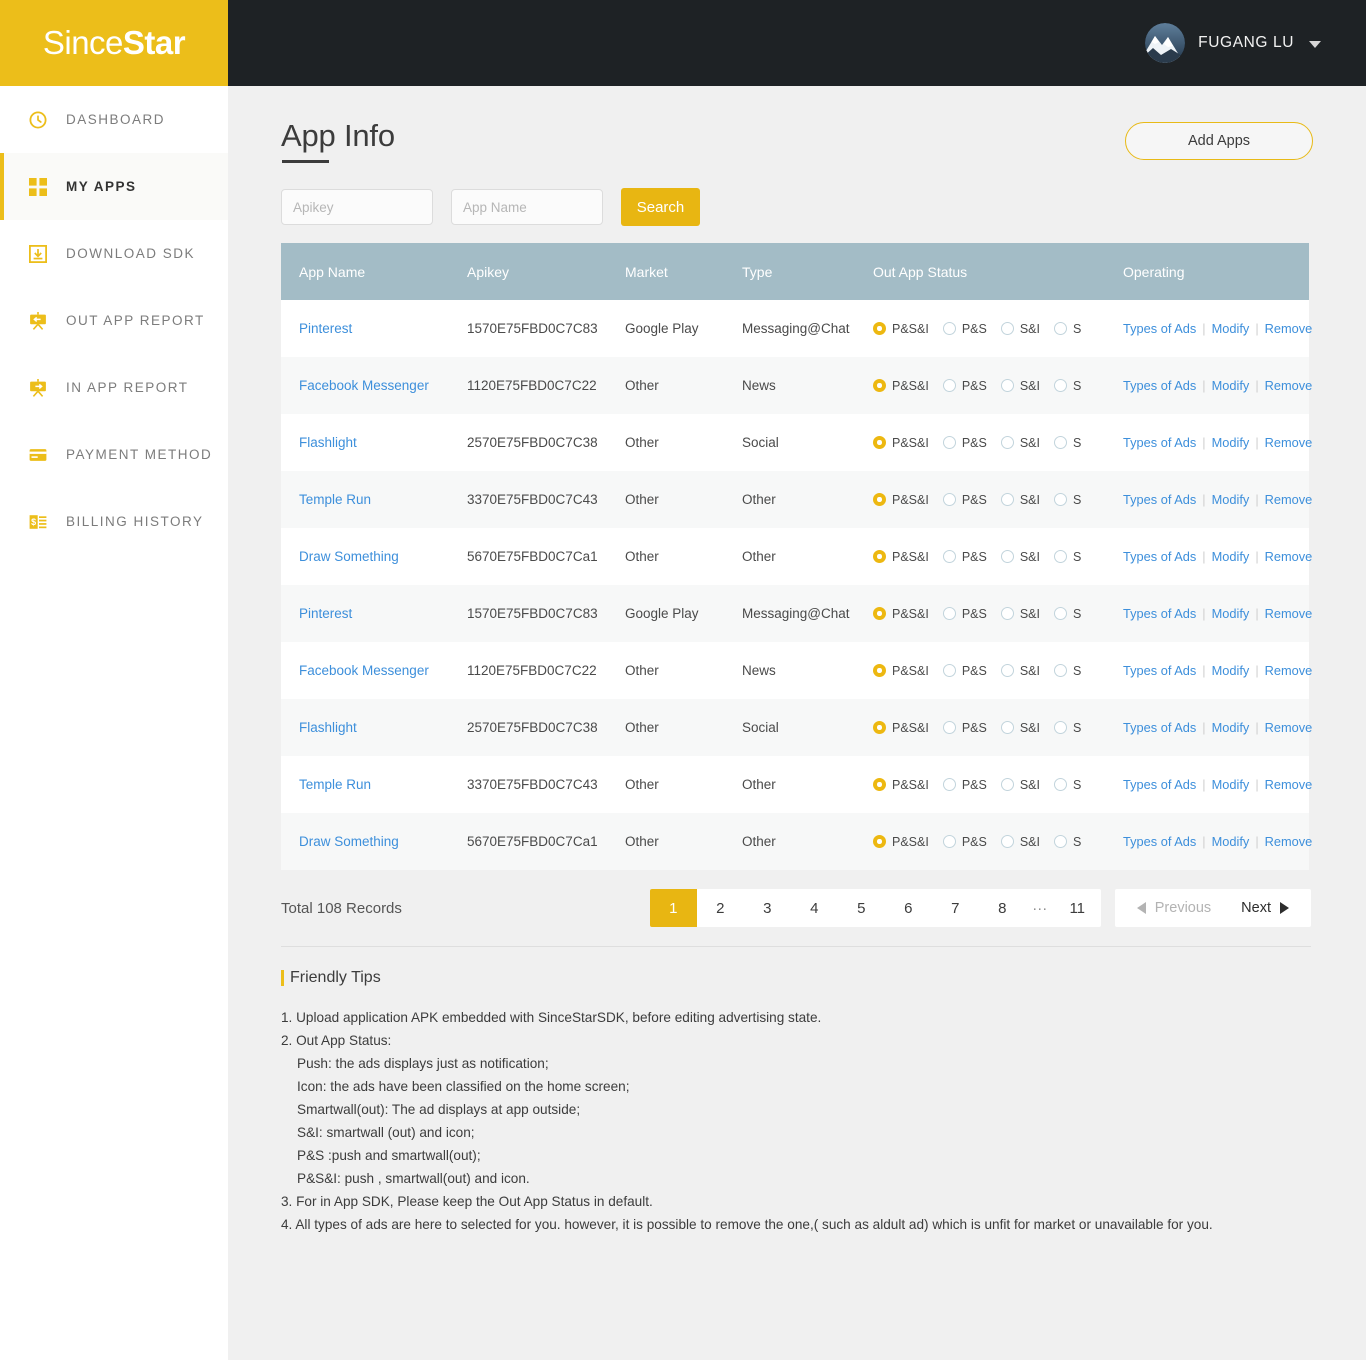 This screenshot has height=1360, width=1366. I want to click on sidebar-item-dashboard: DASHBOARD, so click(114, 119).